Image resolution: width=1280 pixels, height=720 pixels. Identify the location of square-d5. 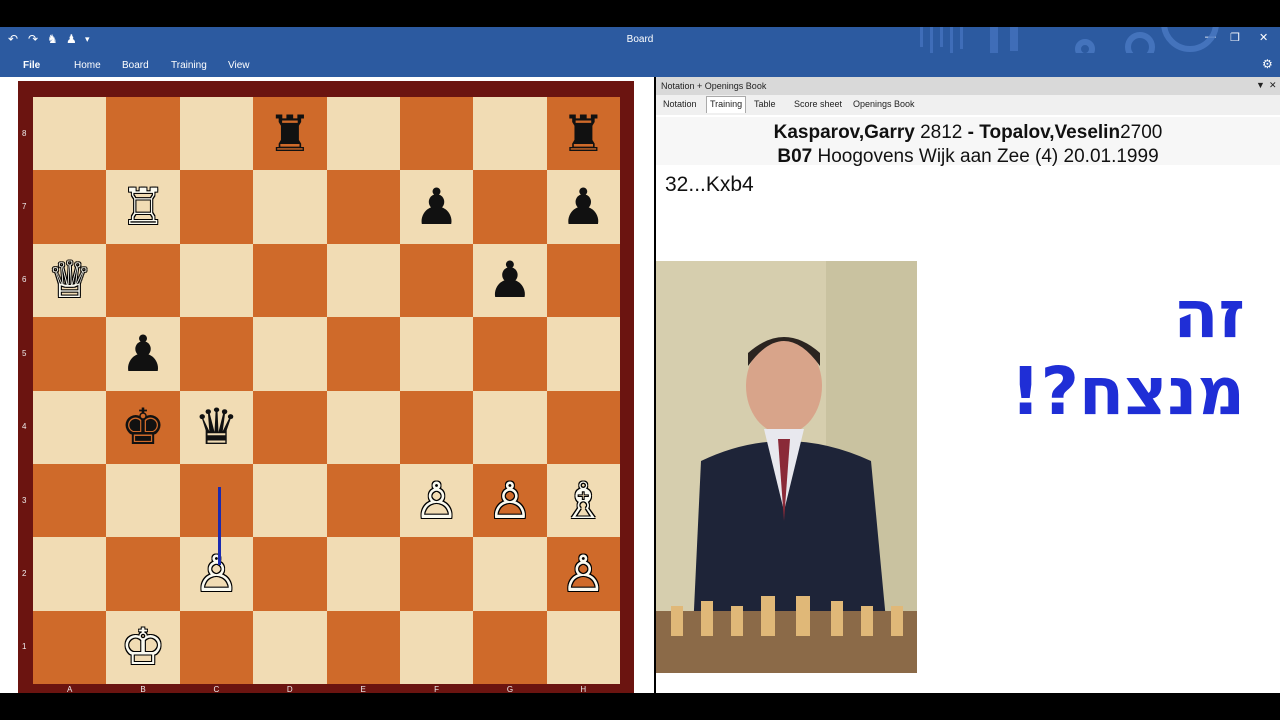
(290, 354).